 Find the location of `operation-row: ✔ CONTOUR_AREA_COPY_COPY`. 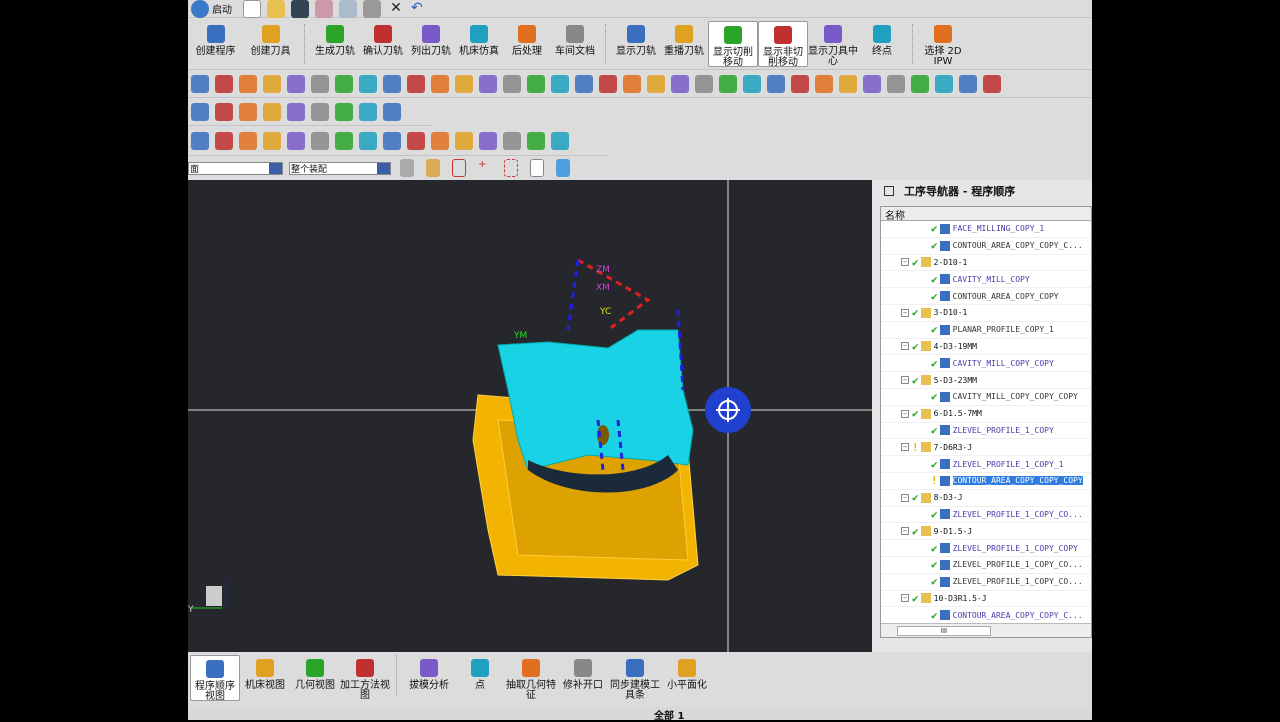

operation-row: ✔ CONTOUR_AREA_COPY_COPY is located at coordinates (986, 296).